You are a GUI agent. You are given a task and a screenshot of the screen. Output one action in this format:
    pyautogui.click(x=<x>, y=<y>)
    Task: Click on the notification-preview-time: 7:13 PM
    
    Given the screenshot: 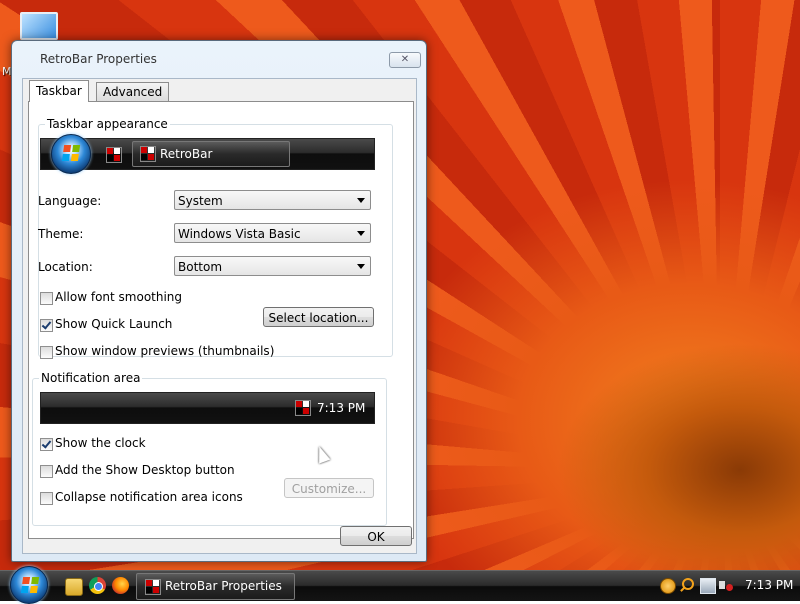 What is the action you would take?
    pyautogui.click(x=341, y=408)
    